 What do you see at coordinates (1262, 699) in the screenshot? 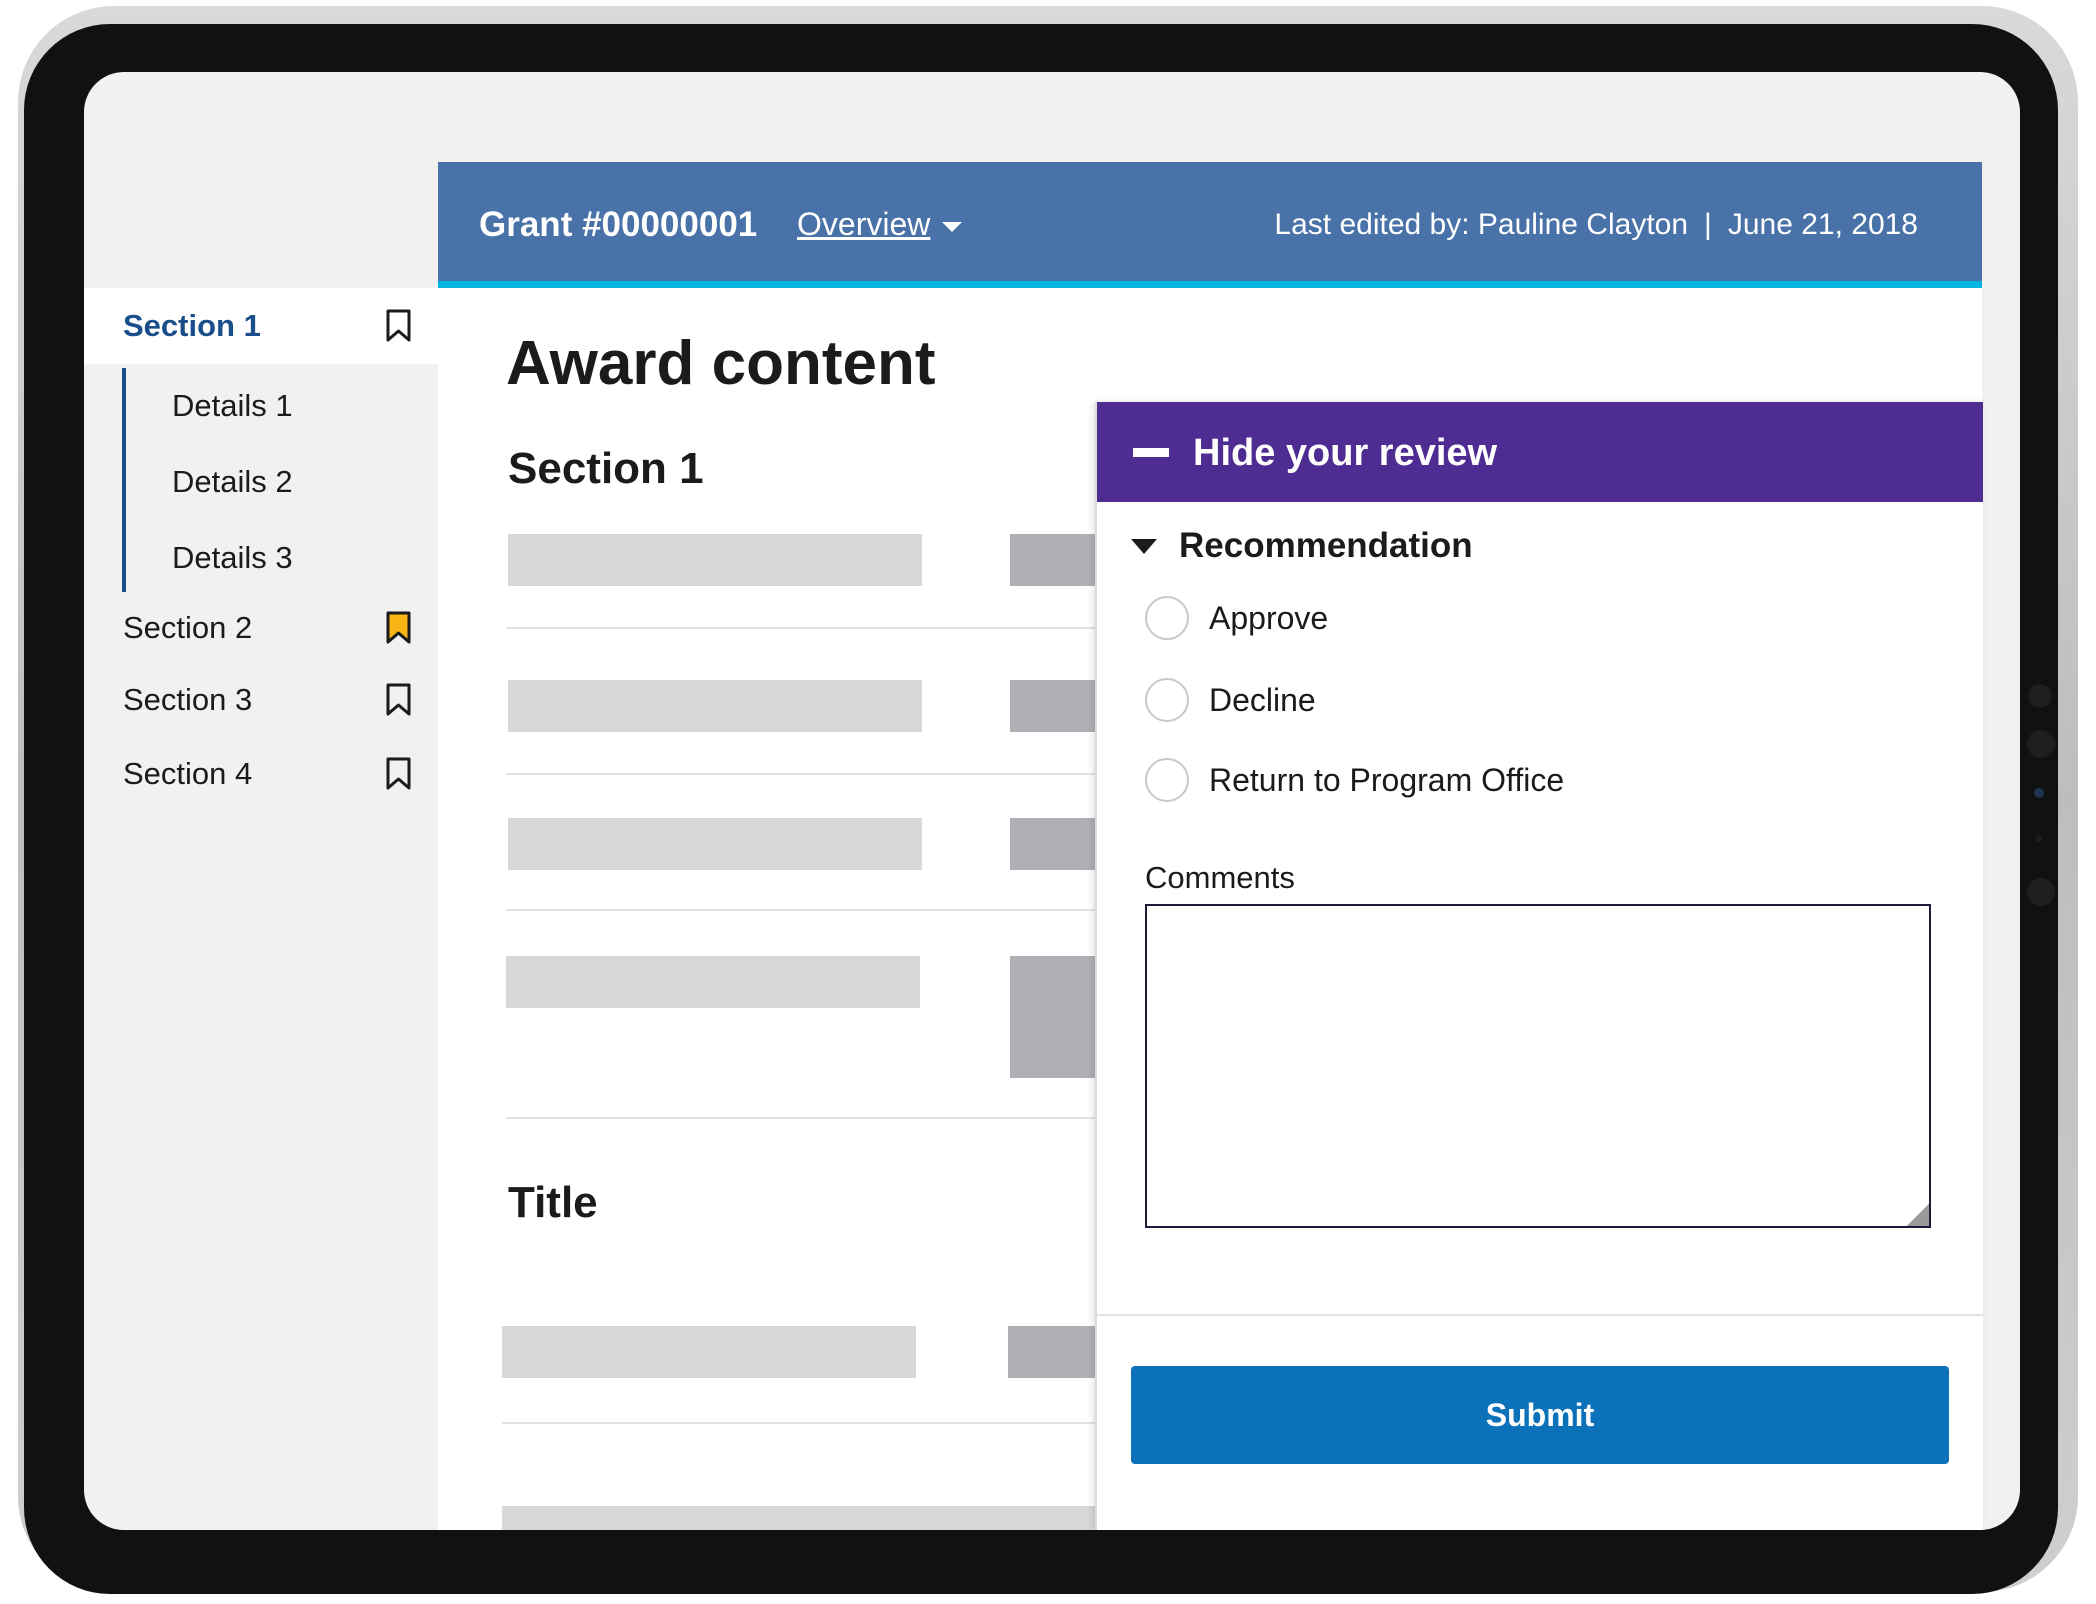
I see `radio-label: Decline` at bounding box center [1262, 699].